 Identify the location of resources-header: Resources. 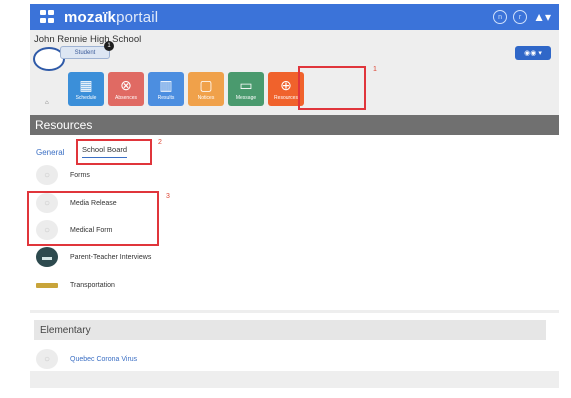
(294, 125).